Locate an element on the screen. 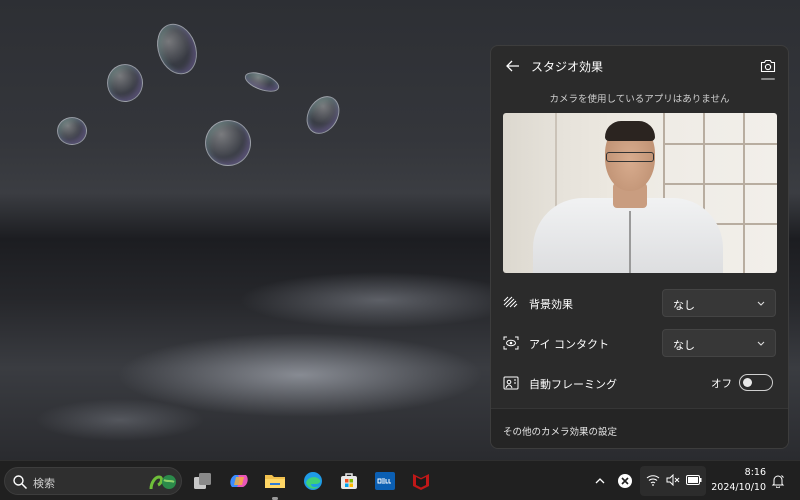 The image size is (800, 500). copilot-icon is located at coordinates (239, 481).